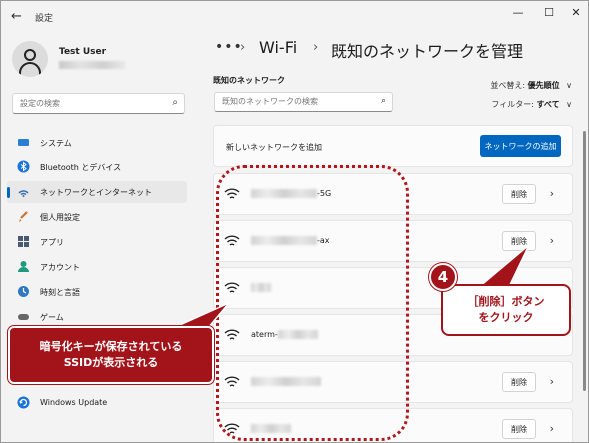  I want to click on ssid-callout: 暗号化キーが保存されている SSIDが表示される, so click(111, 355).